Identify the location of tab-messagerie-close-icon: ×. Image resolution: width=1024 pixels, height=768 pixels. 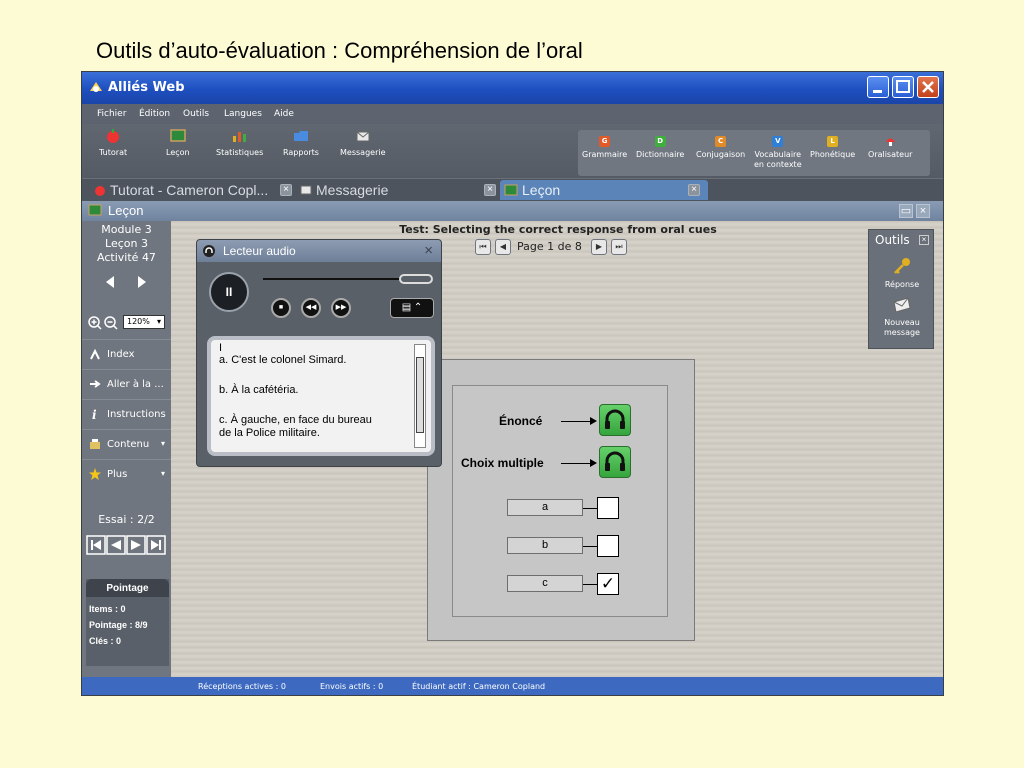
(490, 190).